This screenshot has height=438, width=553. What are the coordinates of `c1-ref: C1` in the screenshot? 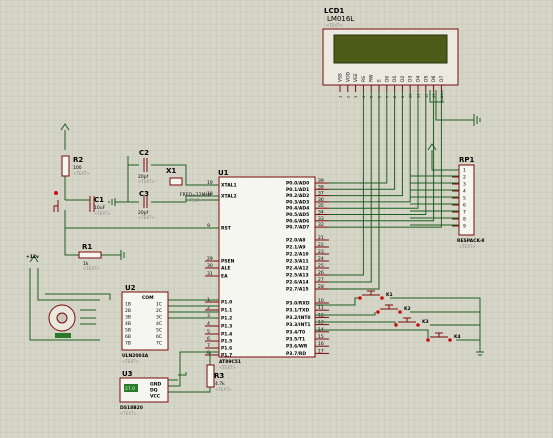 It's located at (99, 200).